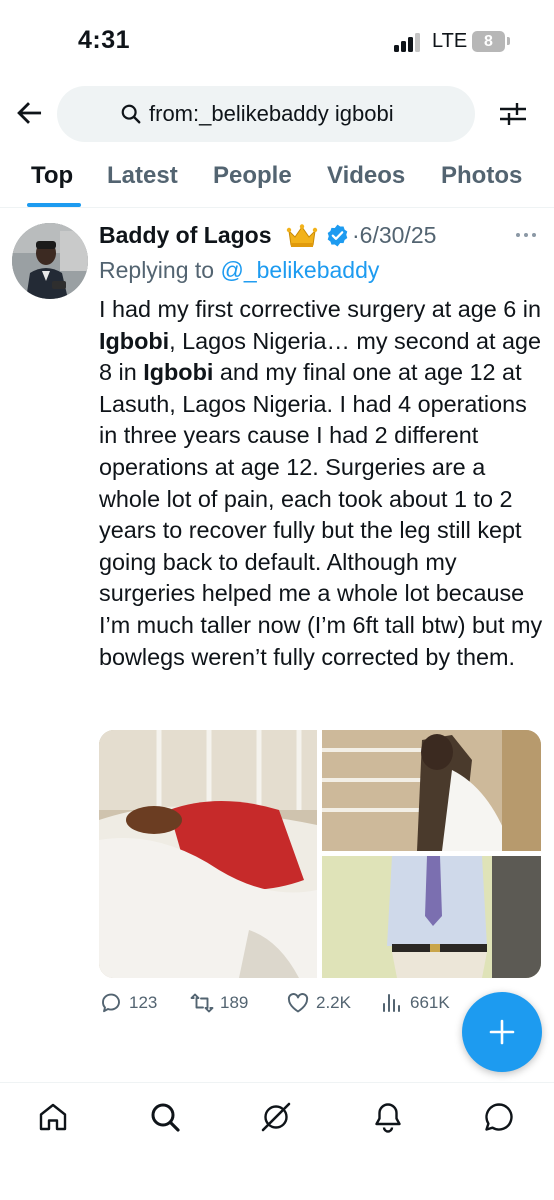 The image size is (554, 1200). What do you see at coordinates (526, 235) in the screenshot?
I see `more-options-icon` at bounding box center [526, 235].